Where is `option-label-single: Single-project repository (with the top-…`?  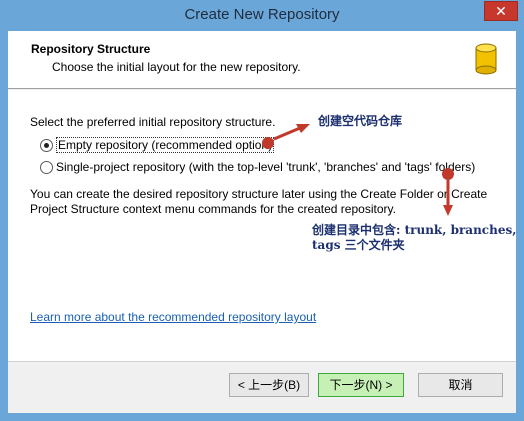
option-label-single: Single-project repository (with the top-… is located at coordinates (266, 167).